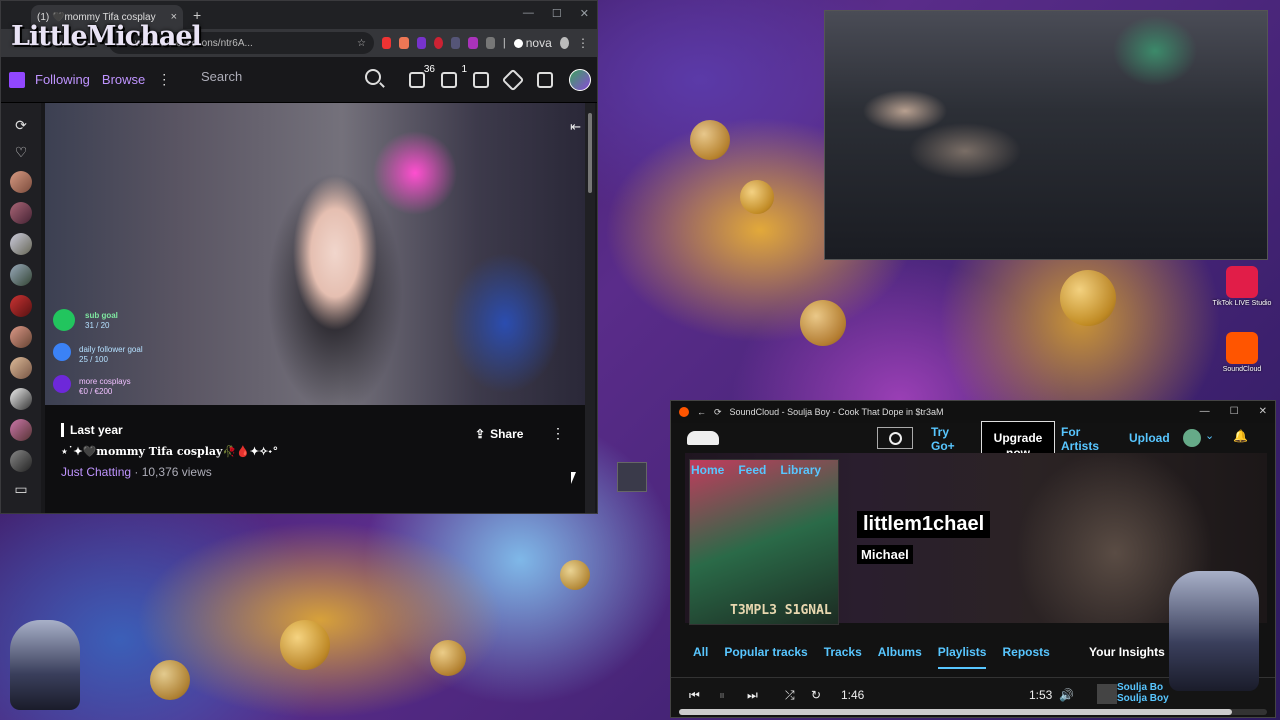 The height and width of the screenshot is (720, 1280). Describe the element at coordinates (20, 490) in the screenshot. I see `video-camera-icon: ▭` at that location.